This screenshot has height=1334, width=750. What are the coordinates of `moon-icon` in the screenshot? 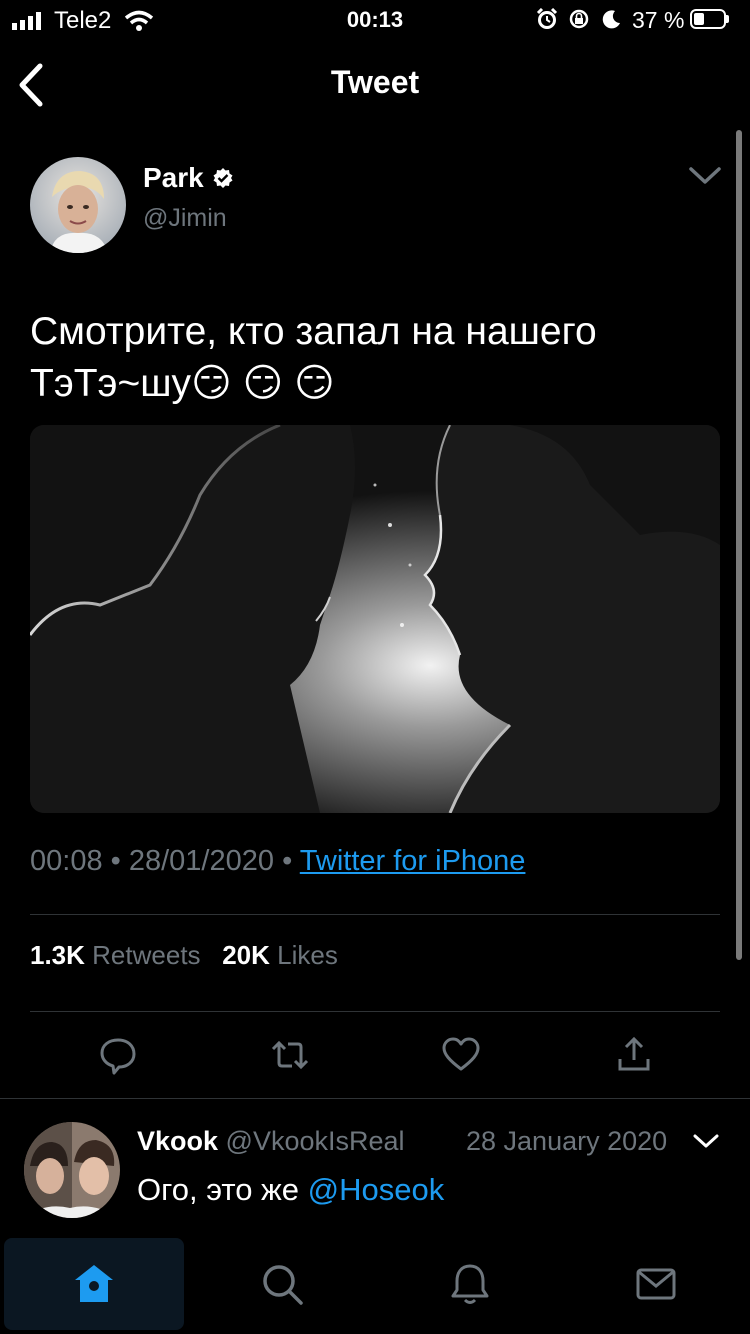 It's located at (611, 19).